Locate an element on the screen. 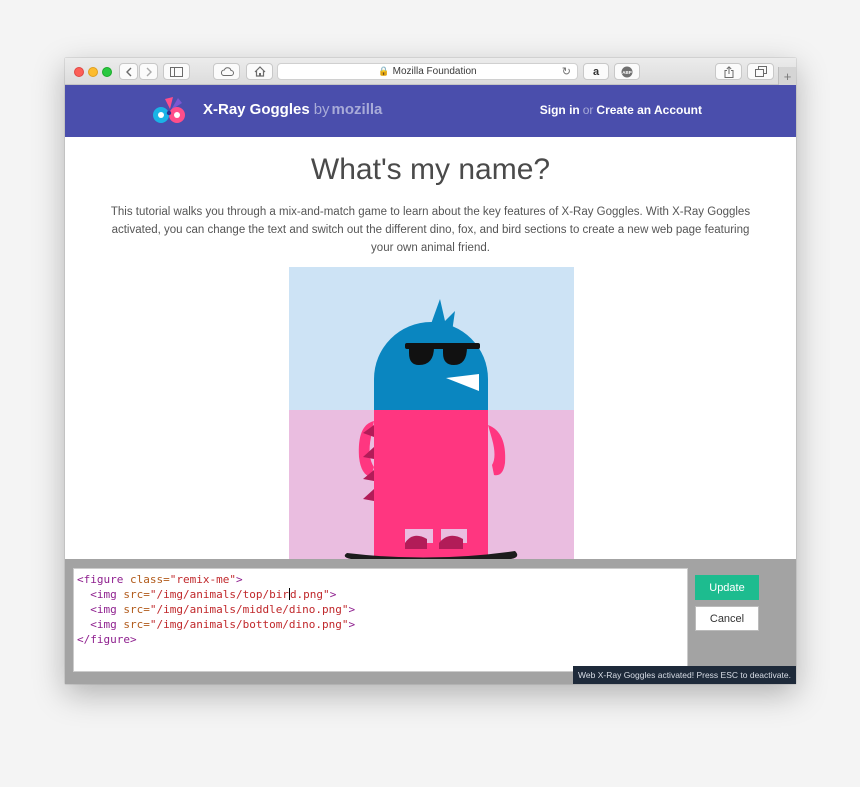 This screenshot has height=787, width=860. sidebar-icon is located at coordinates (176, 71).